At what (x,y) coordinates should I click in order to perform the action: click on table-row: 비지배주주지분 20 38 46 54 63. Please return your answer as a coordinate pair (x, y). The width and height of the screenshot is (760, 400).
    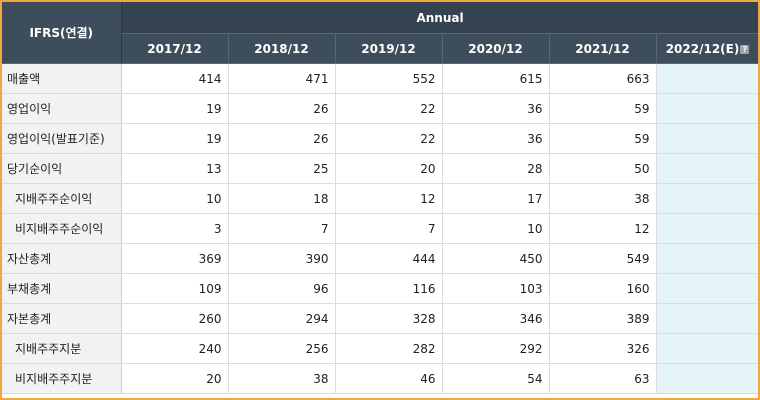
    Looking at the image, I should click on (380, 378).